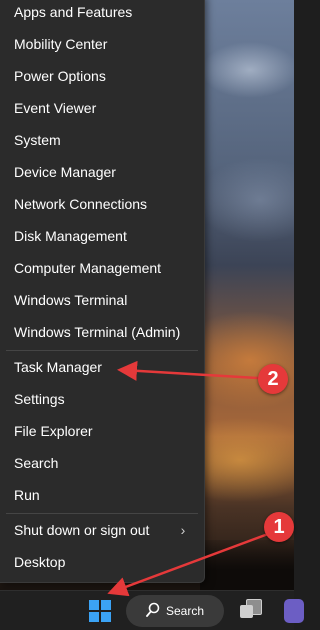 This screenshot has height=630, width=320. What do you see at coordinates (102, 431) in the screenshot?
I see `menu-item-file-explorer: File Explorer` at bounding box center [102, 431].